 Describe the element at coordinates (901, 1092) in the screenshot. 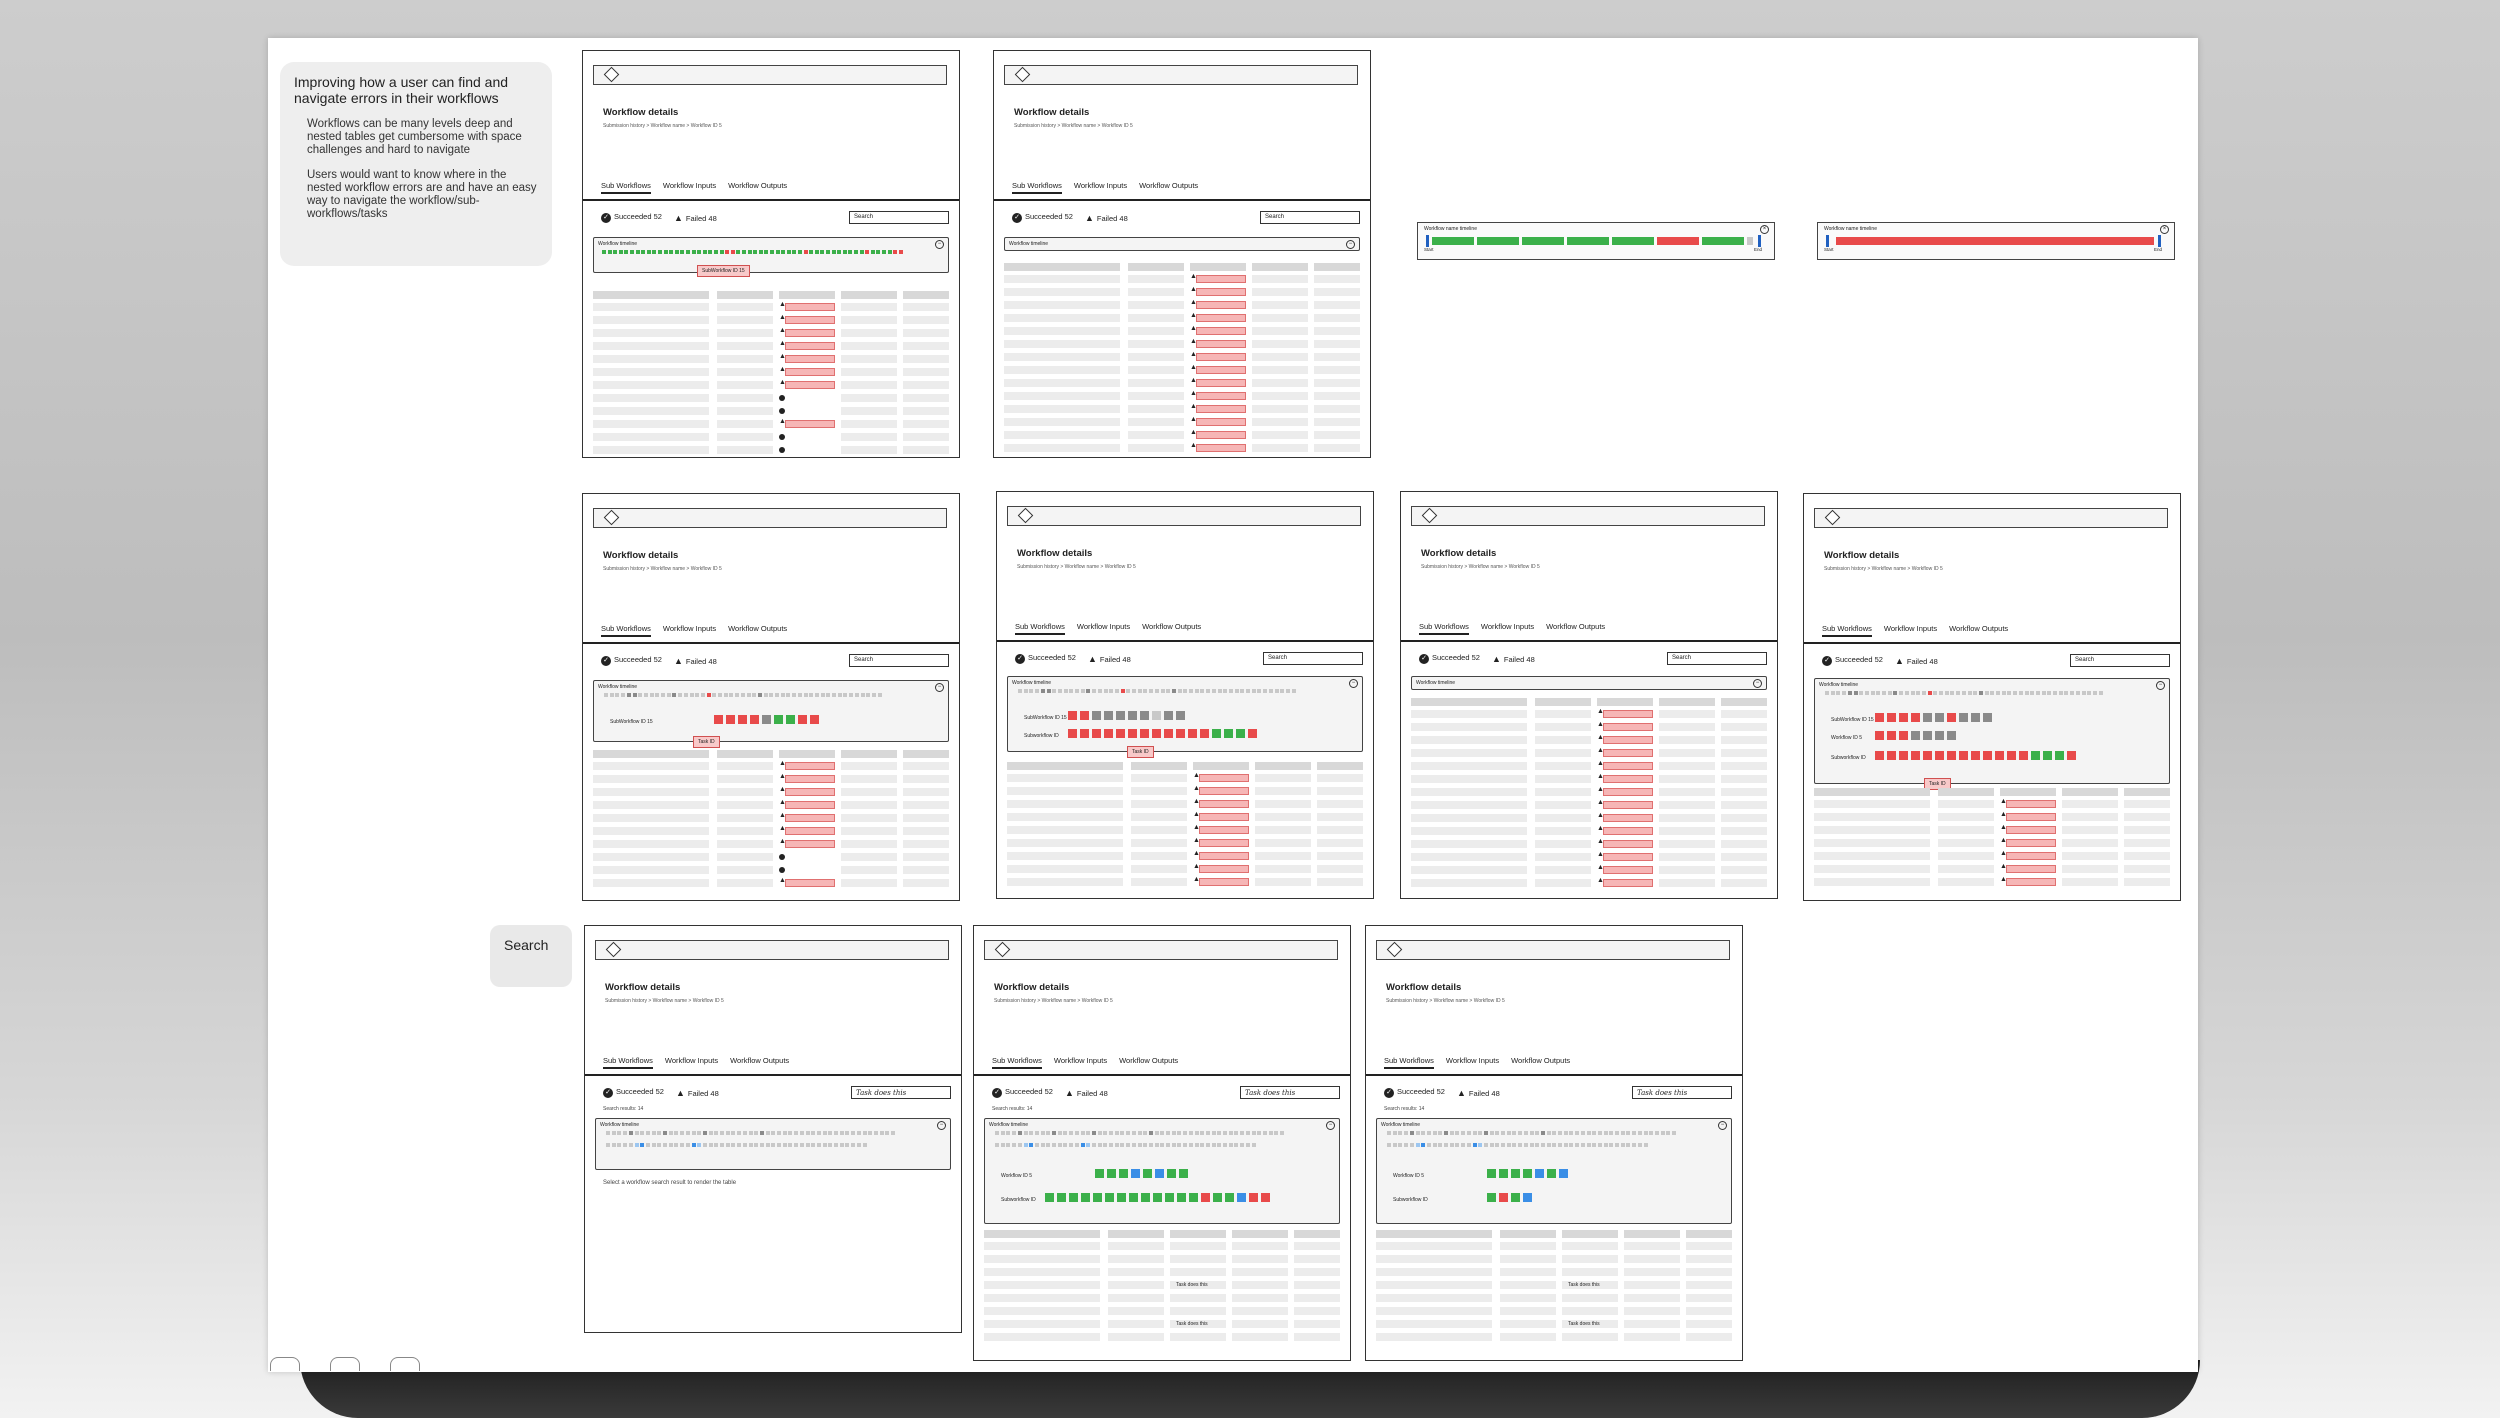

I see `search-input: Task does this` at that location.